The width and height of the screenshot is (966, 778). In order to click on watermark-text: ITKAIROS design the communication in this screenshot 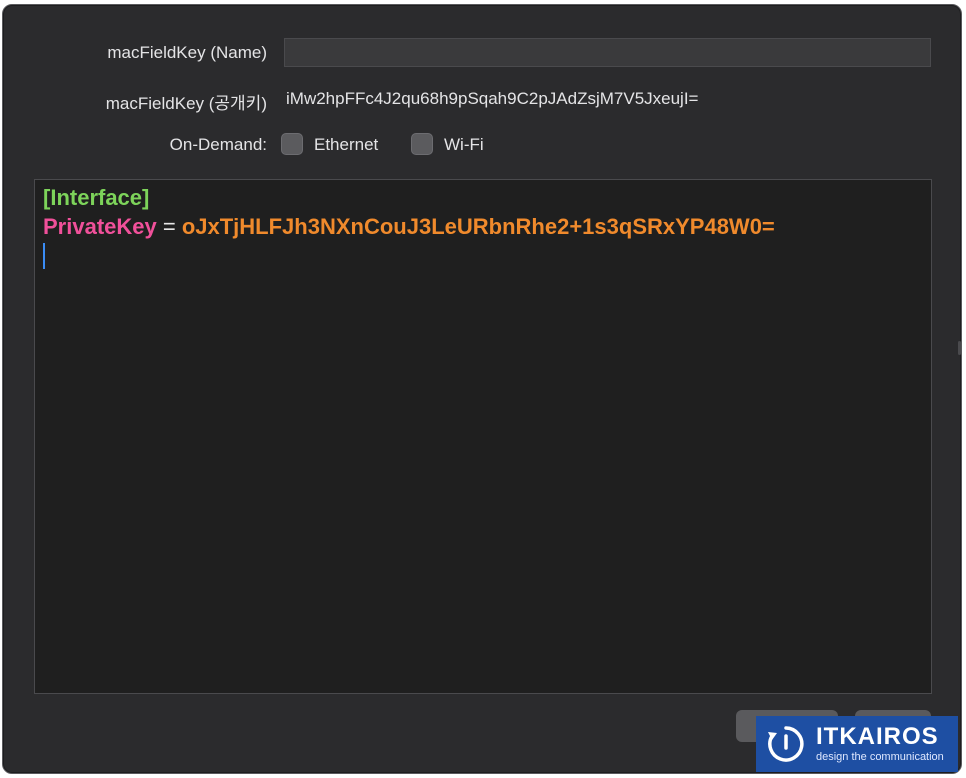, I will do `click(880, 744)`.